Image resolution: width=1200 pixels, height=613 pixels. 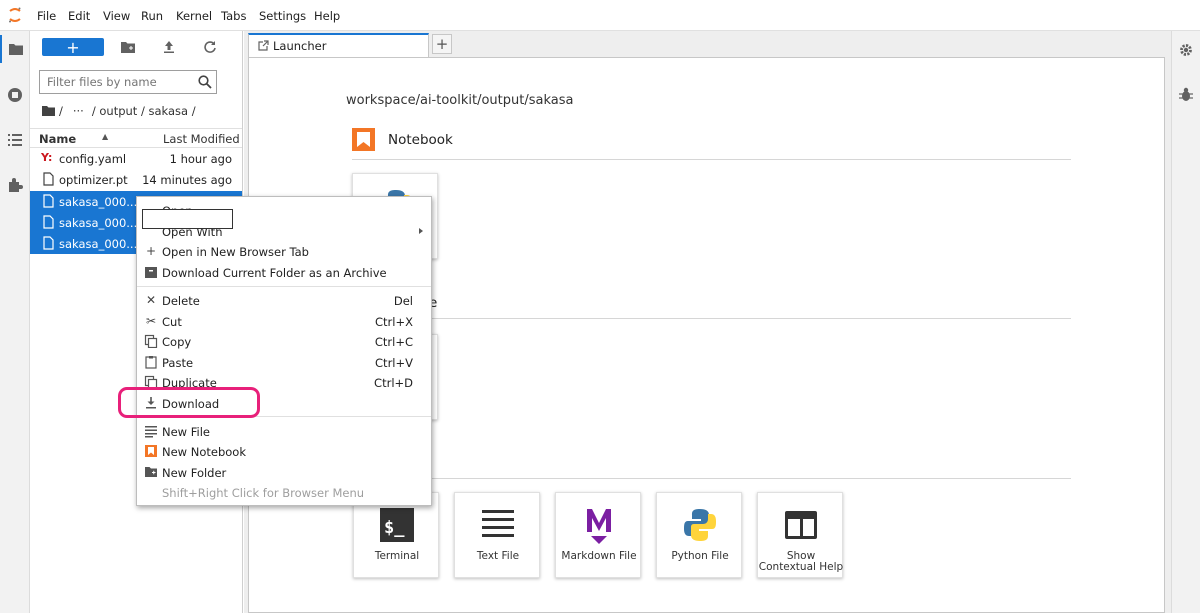 I want to click on menu-help: Help, so click(x=327, y=16).